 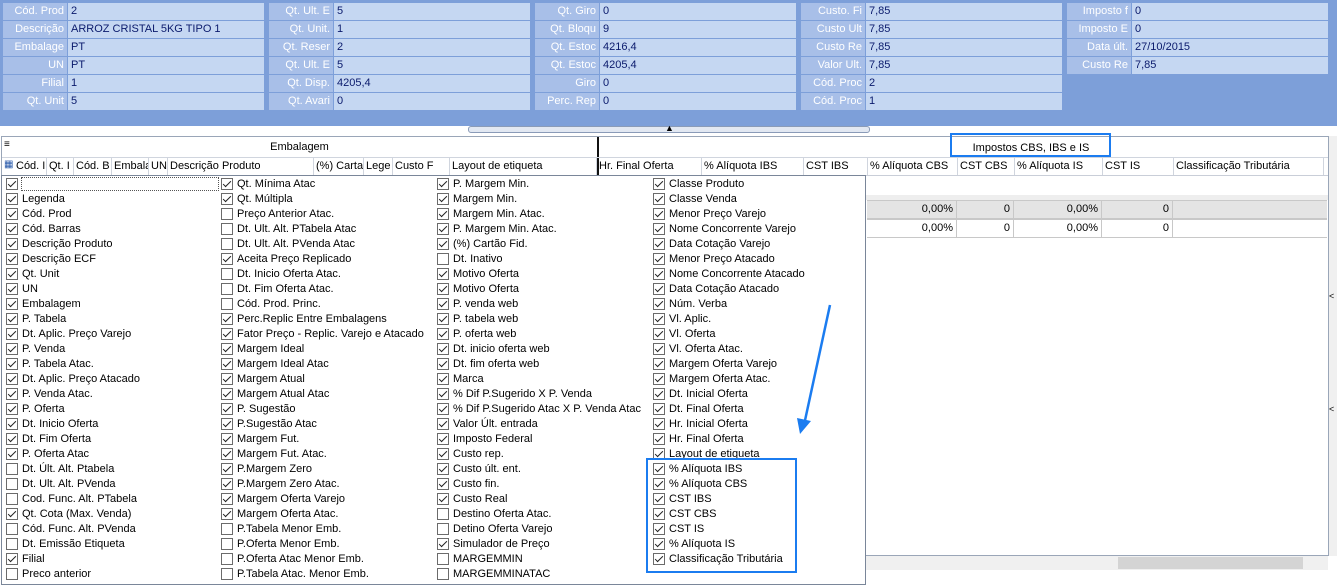 I want to click on column-toggle-item: Dt. inicio oferta web, so click(x=542, y=349).